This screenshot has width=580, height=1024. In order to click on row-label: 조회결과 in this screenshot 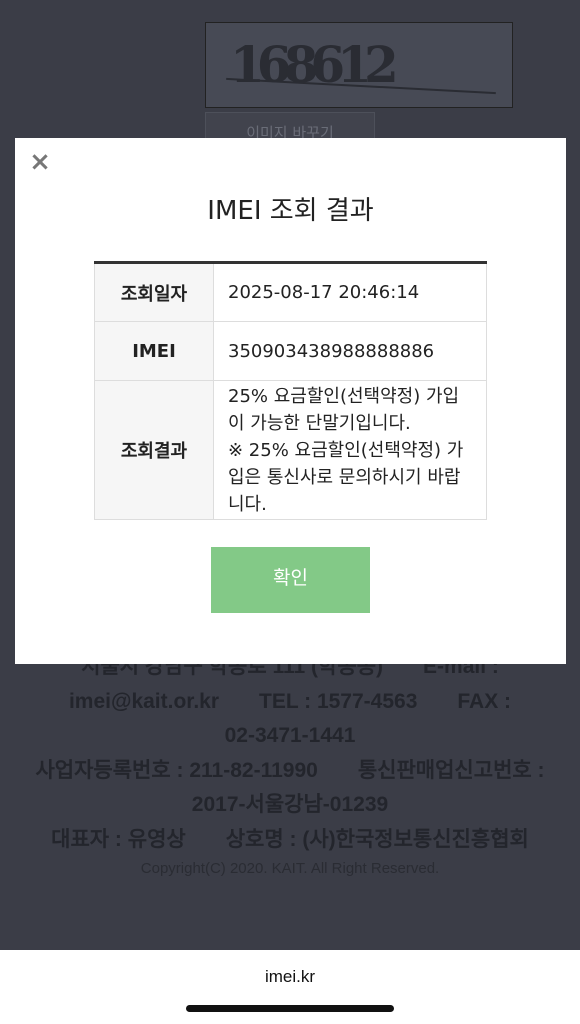, I will do `click(154, 450)`.